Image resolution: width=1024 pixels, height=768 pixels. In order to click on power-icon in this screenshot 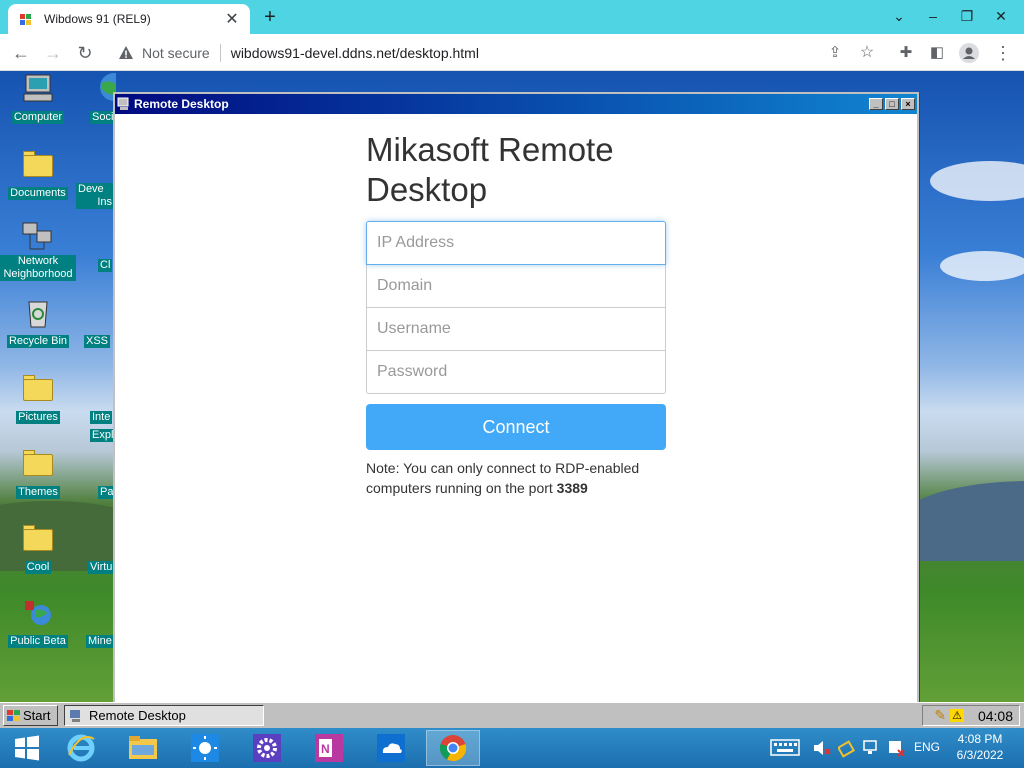, I will do `click(846, 748)`.